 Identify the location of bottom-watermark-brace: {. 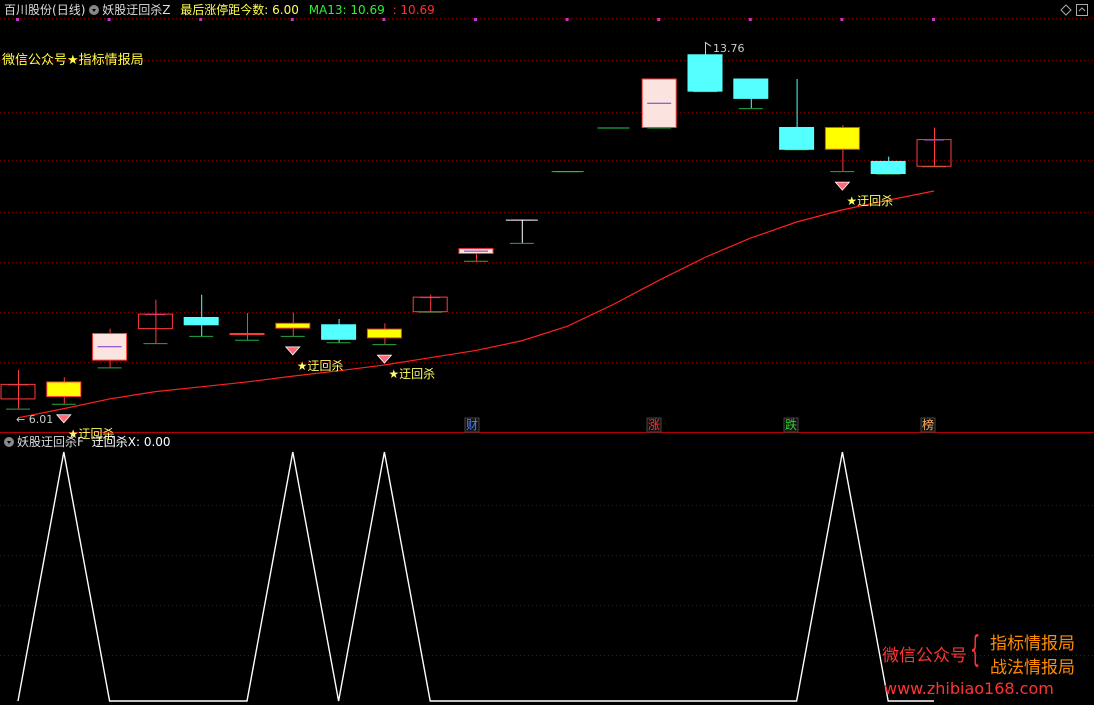
(975, 649).